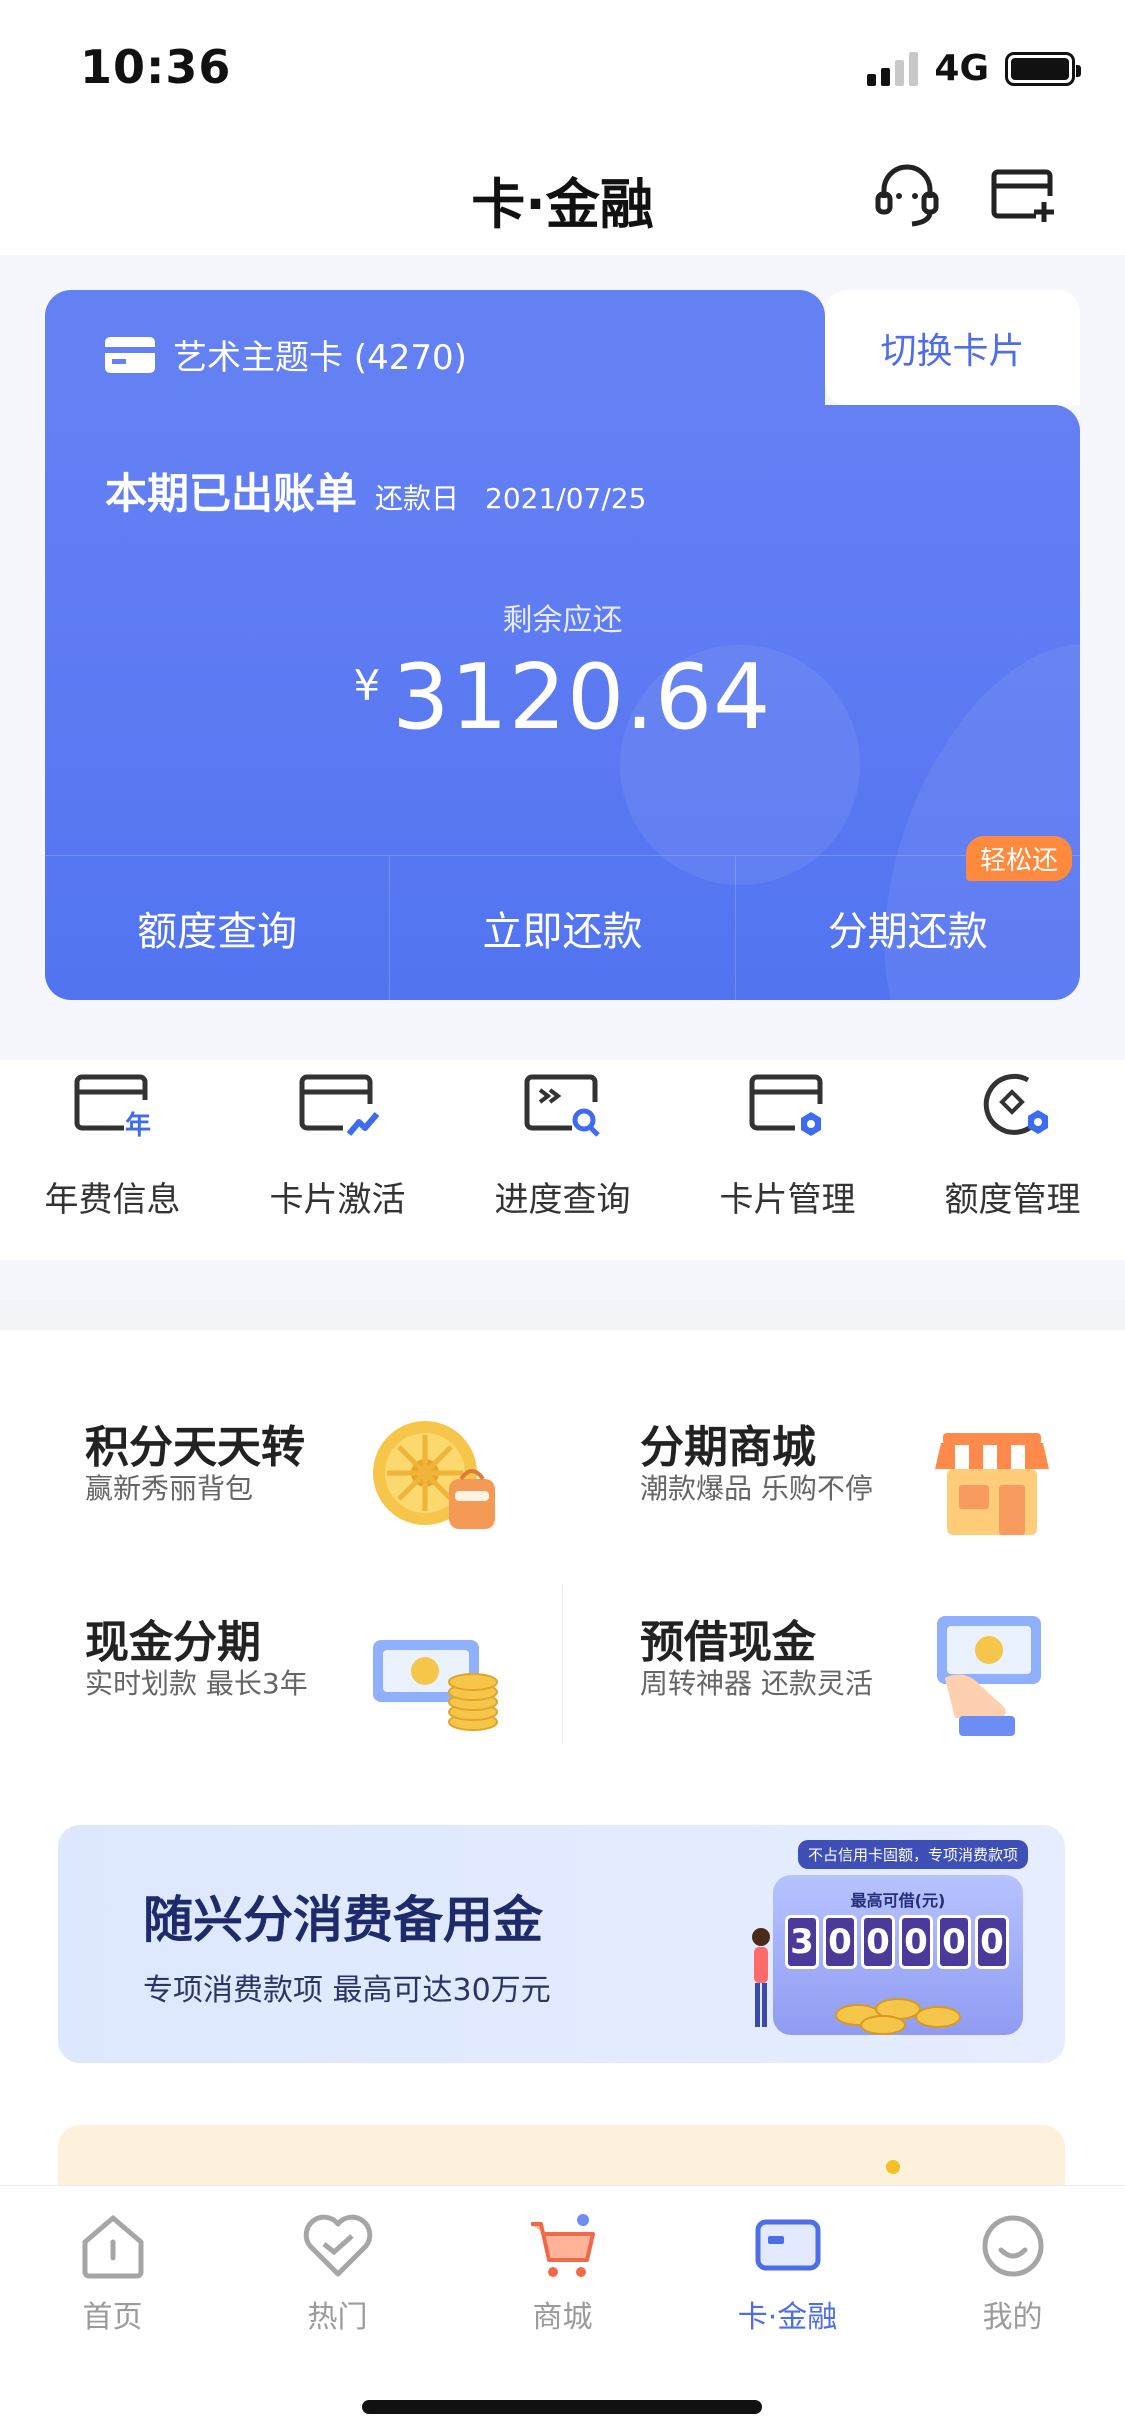 This screenshot has width=1125, height=2436. What do you see at coordinates (907, 918) in the screenshot?
I see `installment-repay-button: 分期还款 轻松还` at bounding box center [907, 918].